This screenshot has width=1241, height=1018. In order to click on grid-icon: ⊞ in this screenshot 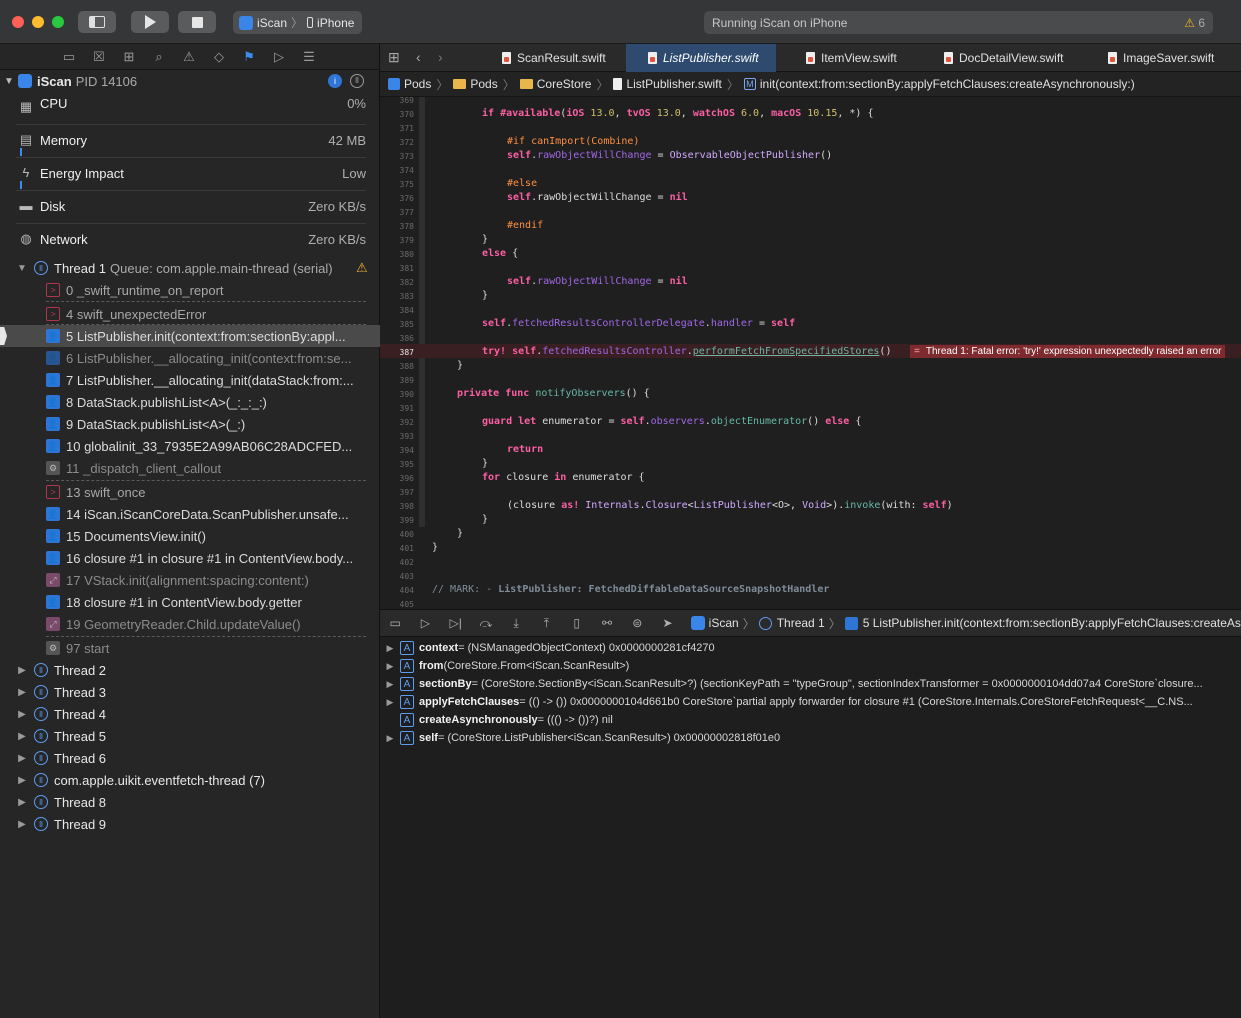, I will do `click(394, 57)`.